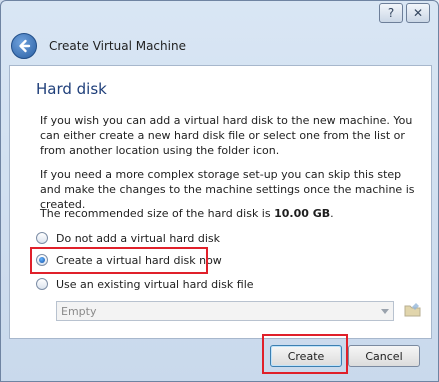  Describe the element at coordinates (157, 213) in the screenshot. I see `recommended-size-prefix: The recommended size of the hard disk is` at that location.